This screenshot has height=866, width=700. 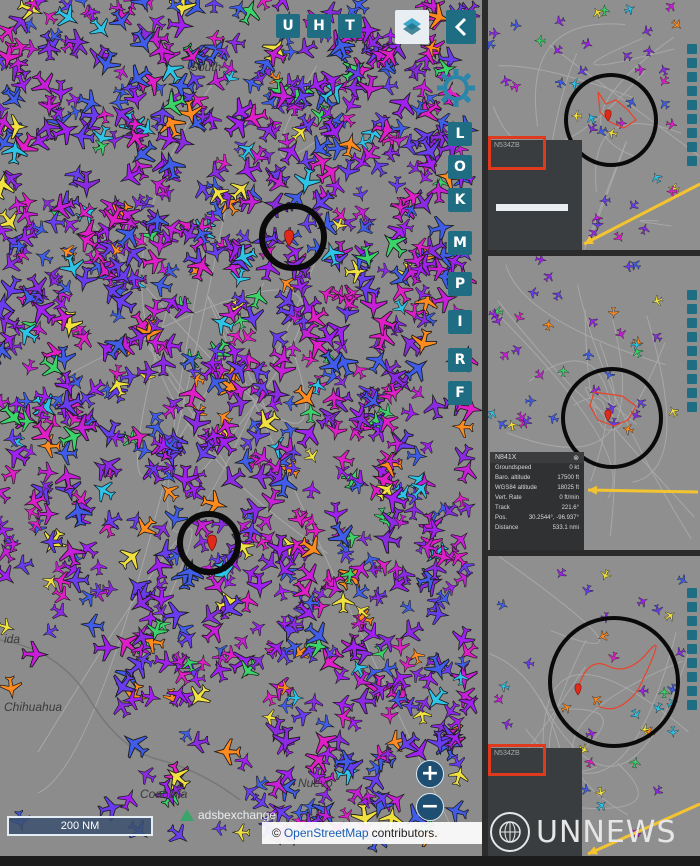 What do you see at coordinates (319, 26) in the screenshot?
I see `toolbar-button-h: H` at bounding box center [319, 26].